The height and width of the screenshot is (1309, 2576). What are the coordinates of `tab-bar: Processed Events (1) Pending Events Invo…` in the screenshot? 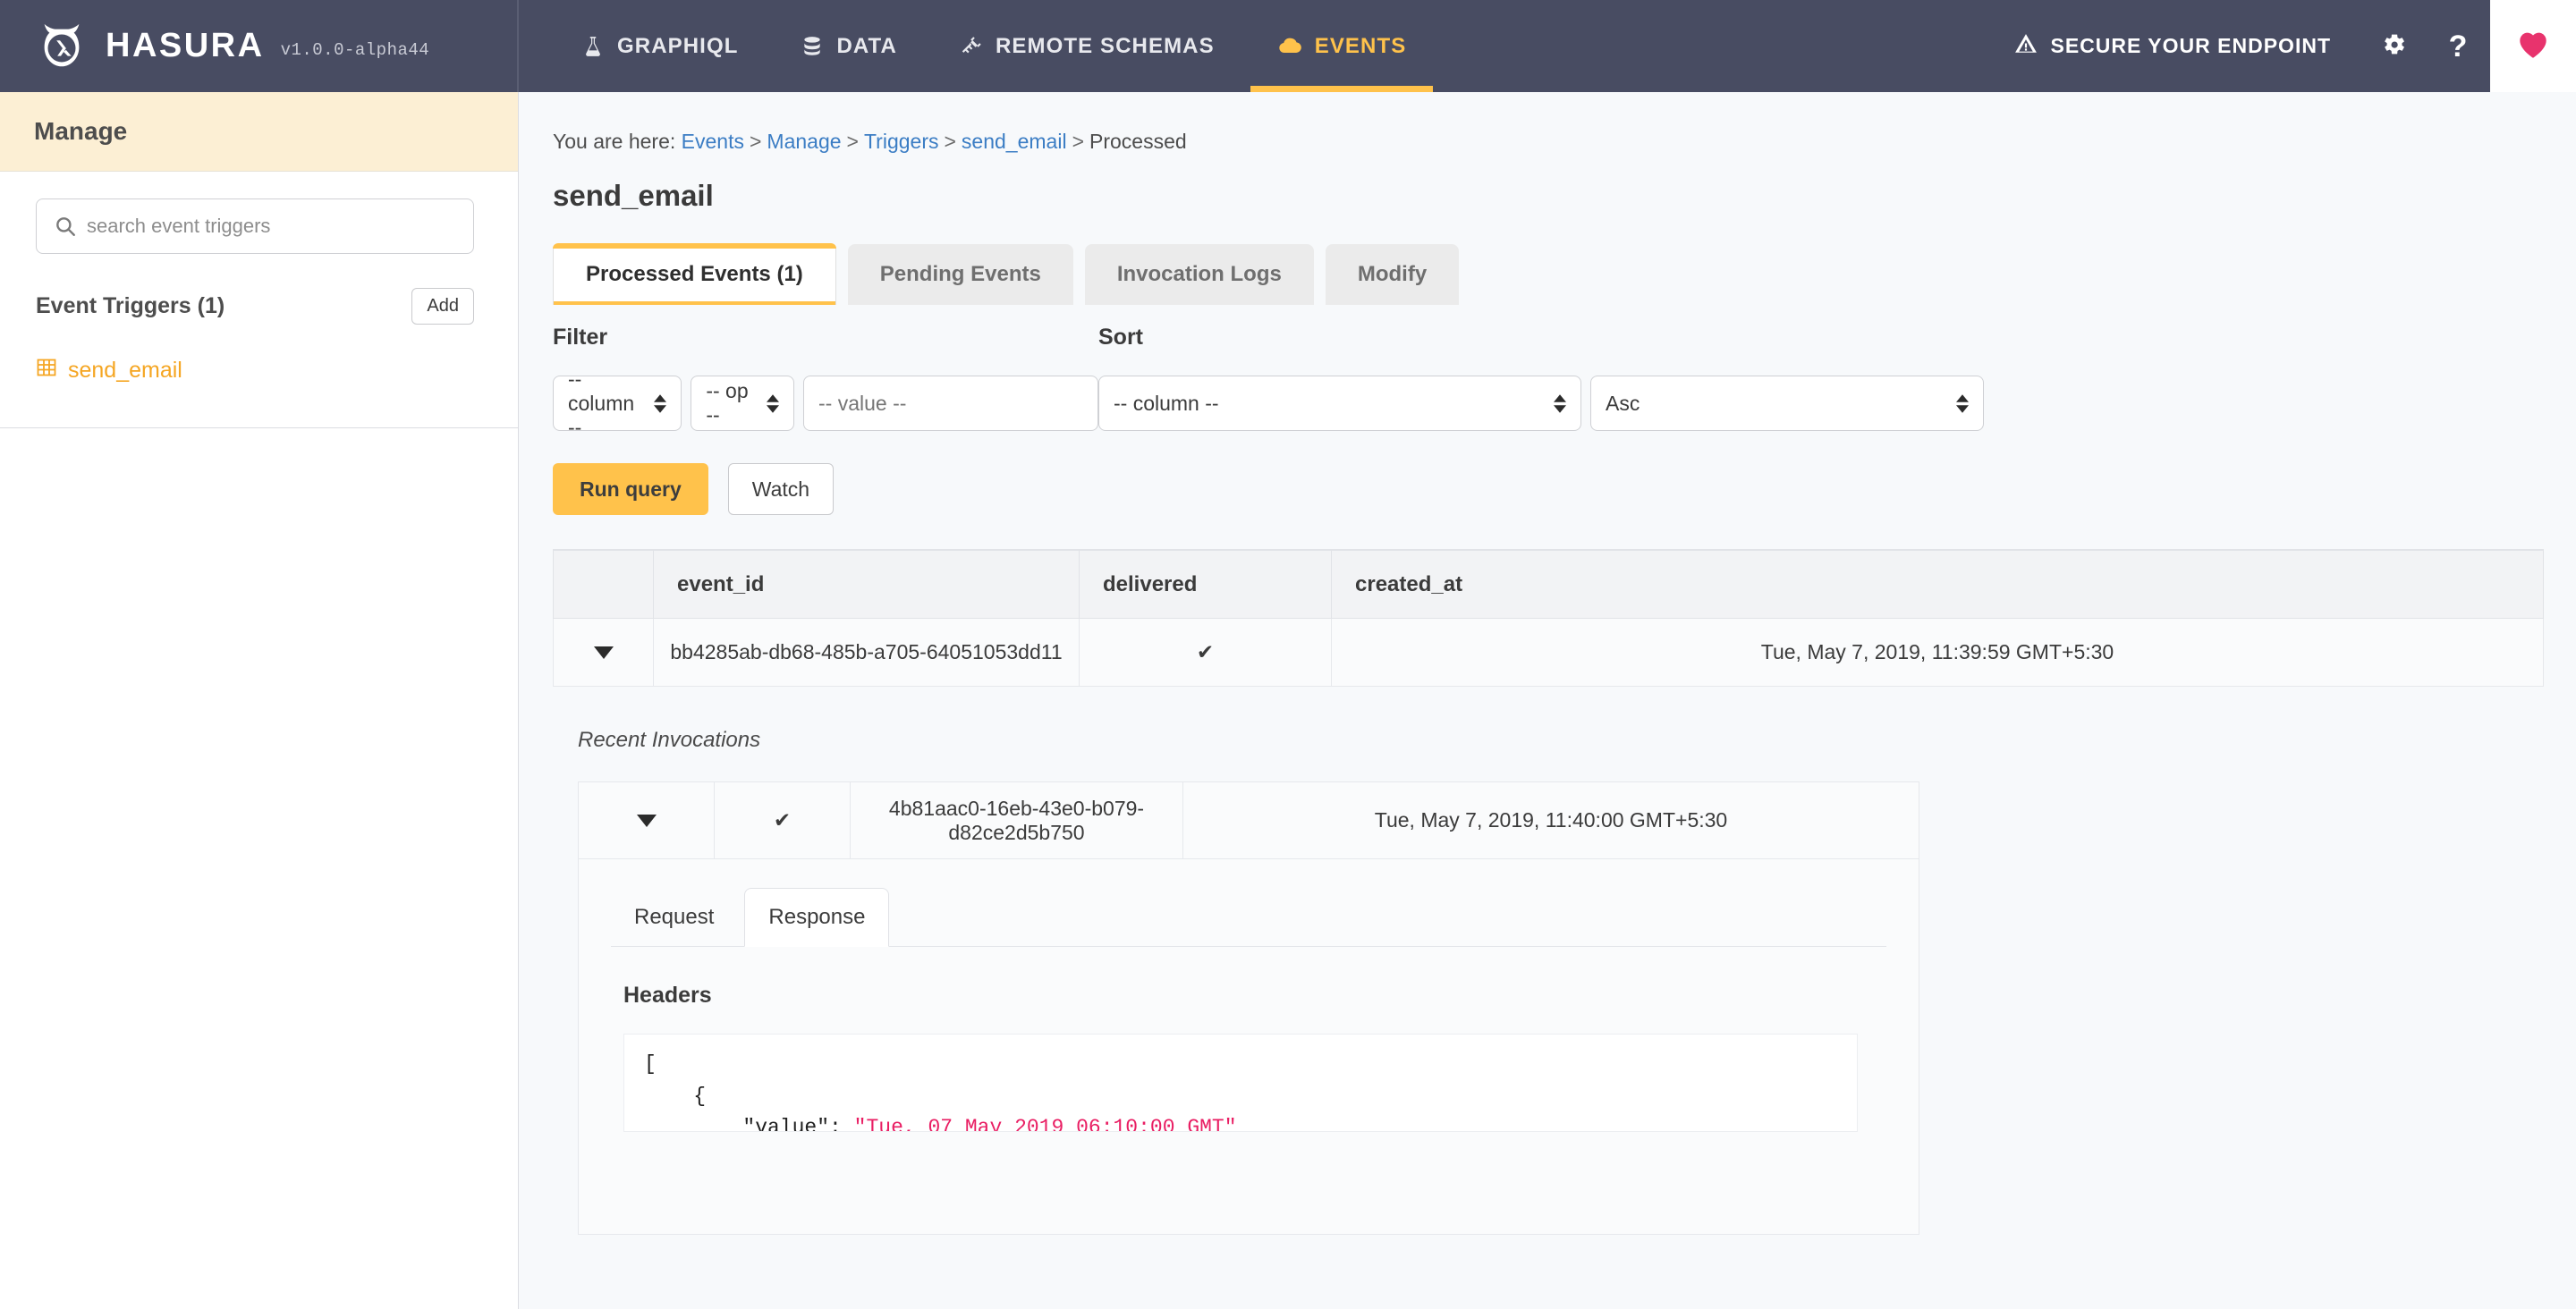 It's located at (1547, 259).